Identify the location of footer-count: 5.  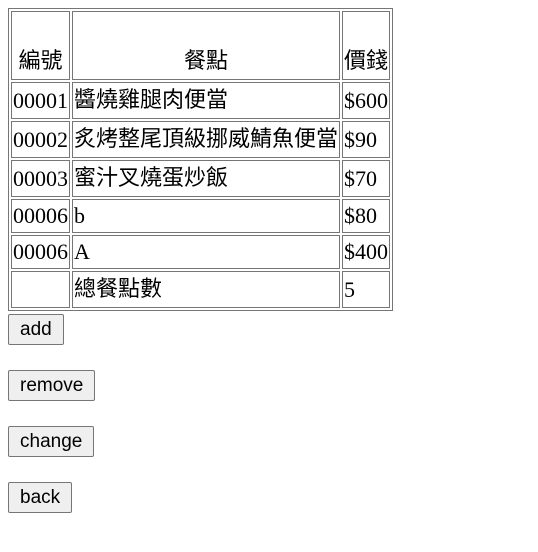
(366, 289).